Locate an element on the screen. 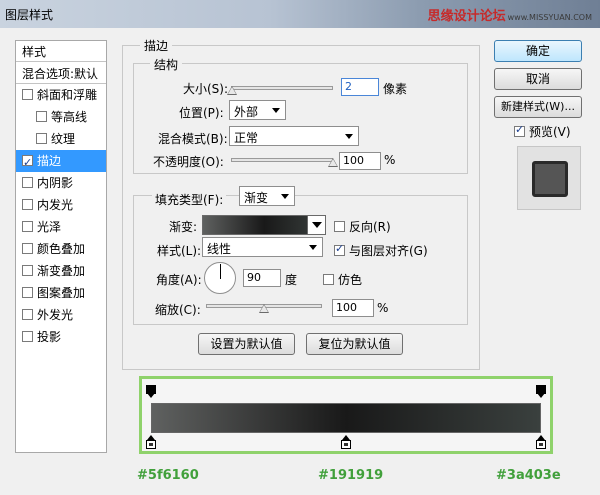 The height and width of the screenshot is (495, 600). opacity-slider is located at coordinates (282, 160).